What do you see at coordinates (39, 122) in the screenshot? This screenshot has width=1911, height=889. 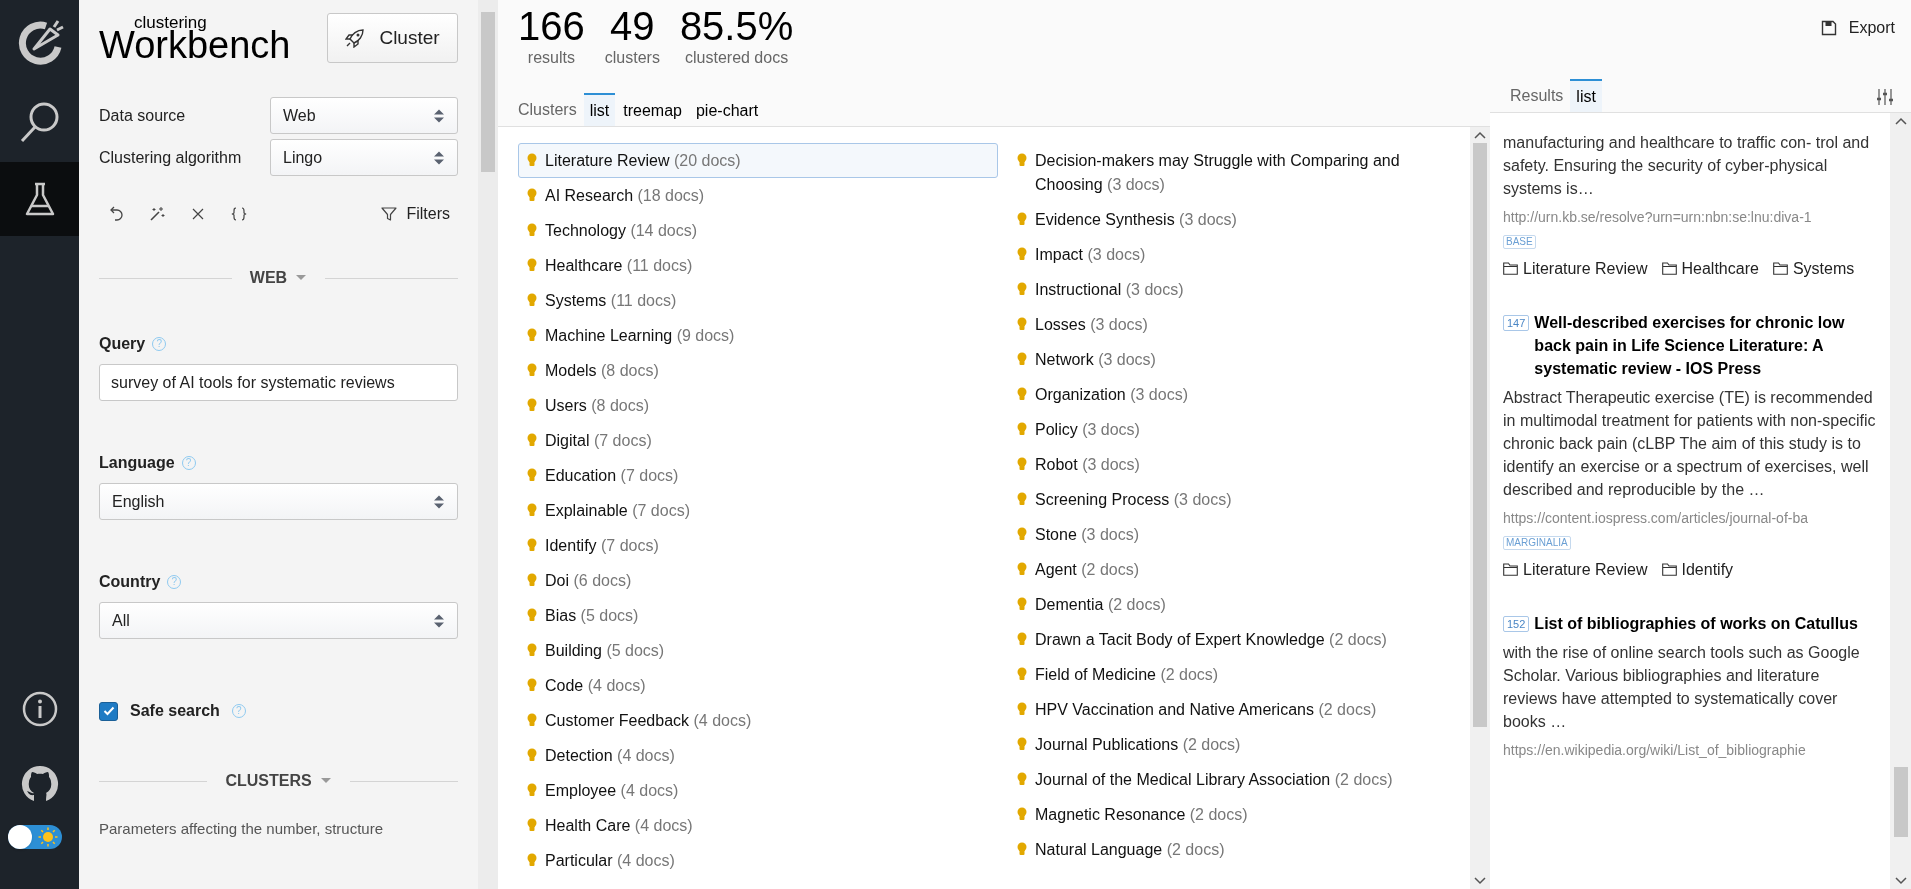 I see `search-icon` at bounding box center [39, 122].